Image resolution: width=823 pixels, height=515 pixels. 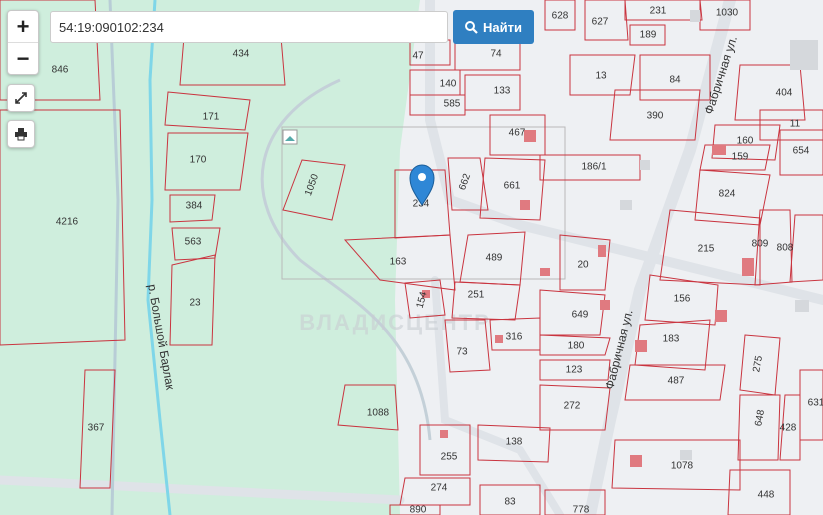 I want to click on plot-label: 83, so click(x=510, y=502).